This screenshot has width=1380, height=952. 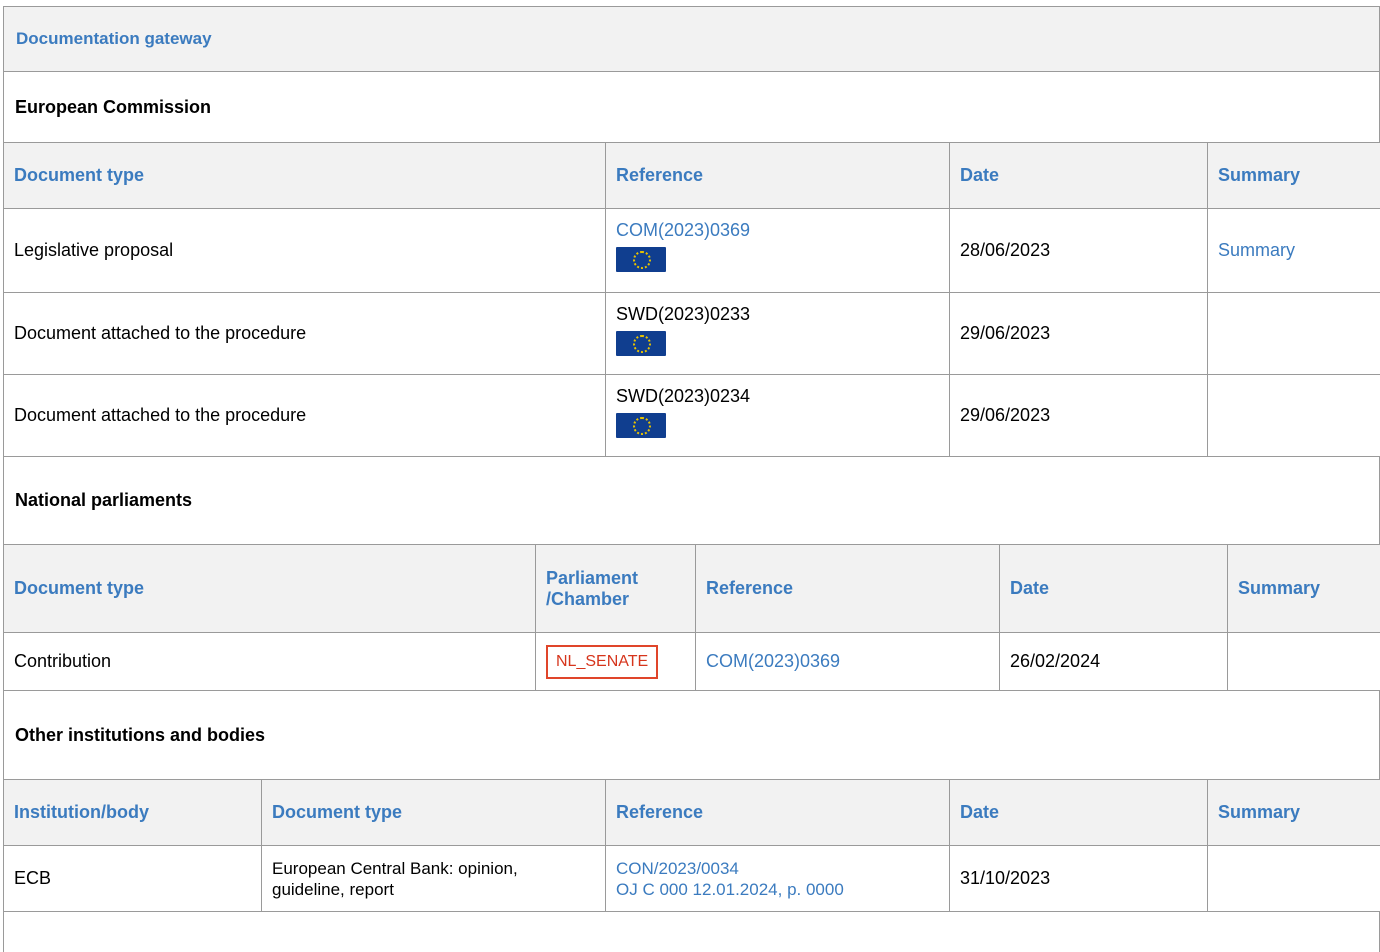 What do you see at coordinates (133, 813) in the screenshot?
I see `col-header: Institution/body` at bounding box center [133, 813].